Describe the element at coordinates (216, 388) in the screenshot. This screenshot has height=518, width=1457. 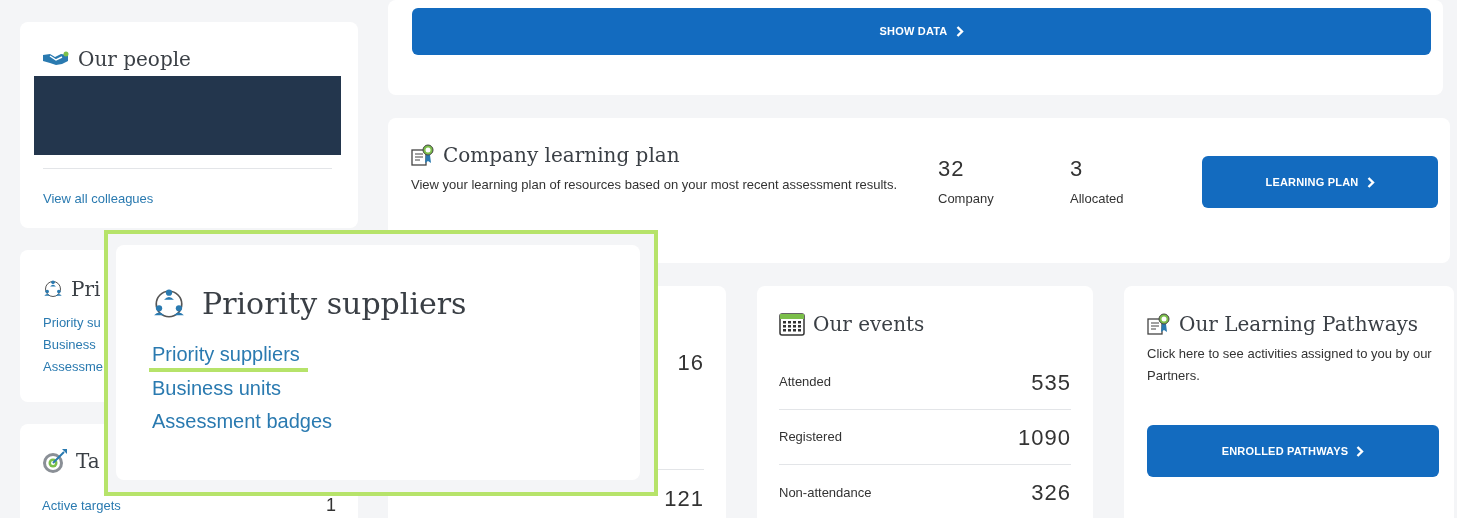
I see `suppliers-link: Business units` at that location.